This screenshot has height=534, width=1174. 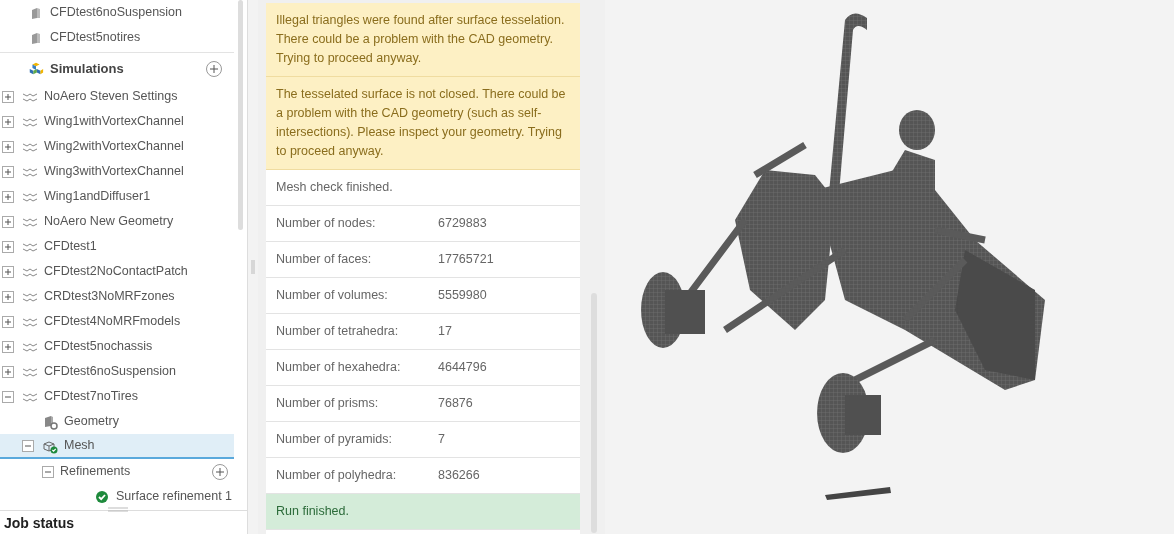 I want to click on tree-item: Refinements, so click(x=95, y=471).